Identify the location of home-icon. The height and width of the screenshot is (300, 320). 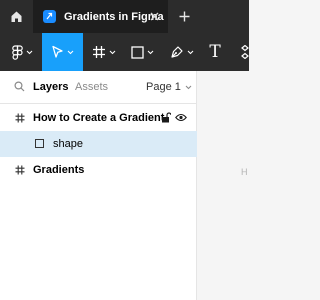
(16, 16).